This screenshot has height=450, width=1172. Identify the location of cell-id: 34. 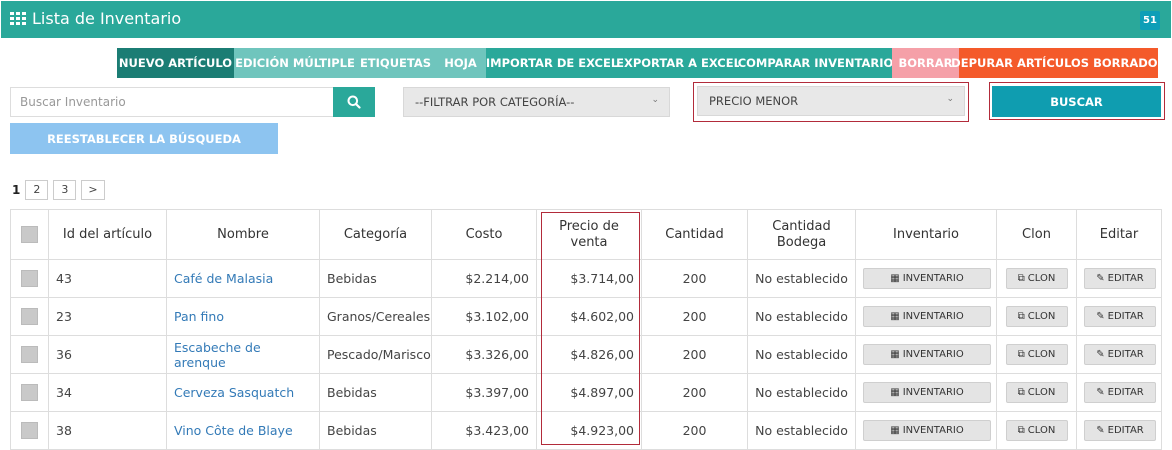
(107, 392).